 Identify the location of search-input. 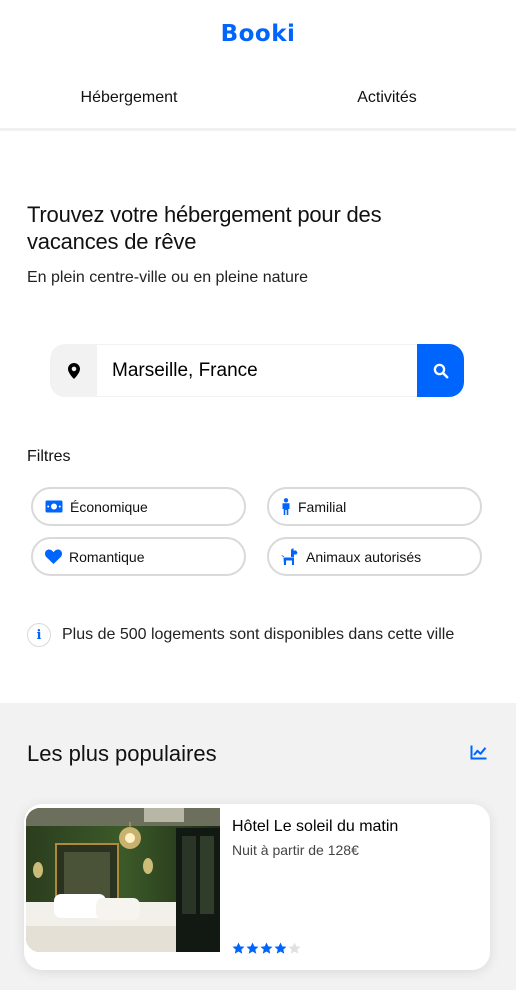
(257, 370).